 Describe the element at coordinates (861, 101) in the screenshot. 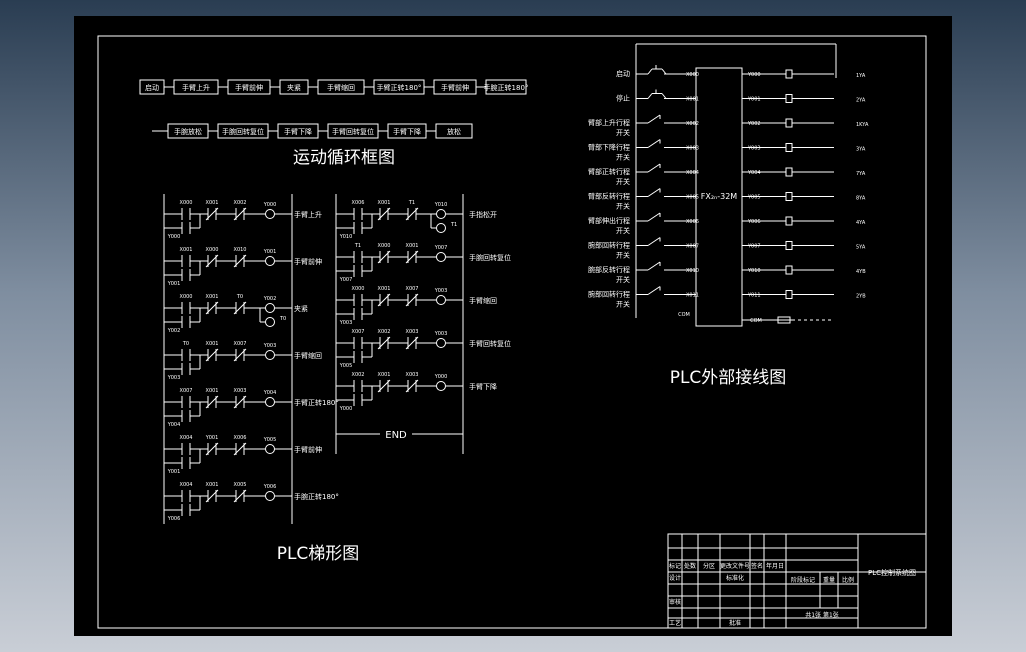

I see `output-tag: 2YA` at that location.